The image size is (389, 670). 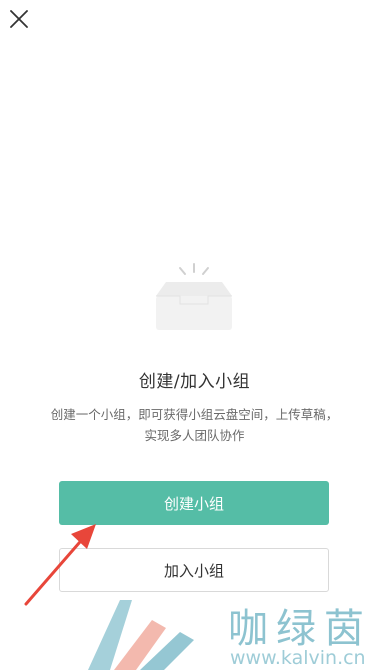 What do you see at coordinates (194, 435) in the screenshot?
I see `description-line-2: 实现多人团队协作` at bounding box center [194, 435].